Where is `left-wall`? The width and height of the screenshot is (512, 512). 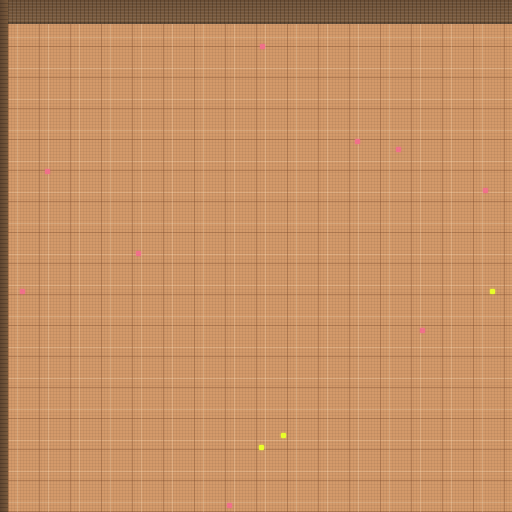 left-wall is located at coordinates (4, 256).